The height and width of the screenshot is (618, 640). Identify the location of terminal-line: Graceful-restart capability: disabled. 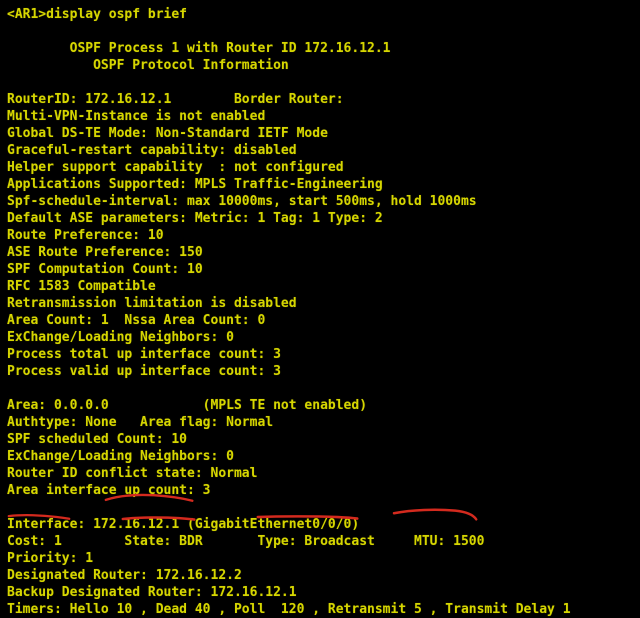
(152, 150).